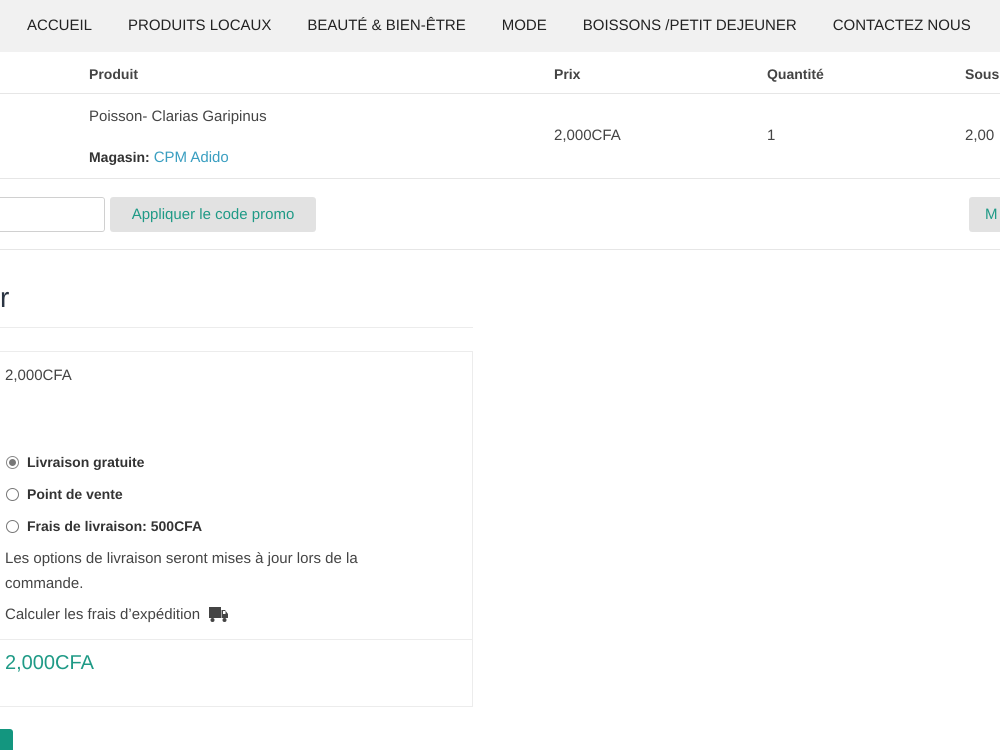  What do you see at coordinates (52, 214) in the screenshot?
I see `coupon-field` at bounding box center [52, 214].